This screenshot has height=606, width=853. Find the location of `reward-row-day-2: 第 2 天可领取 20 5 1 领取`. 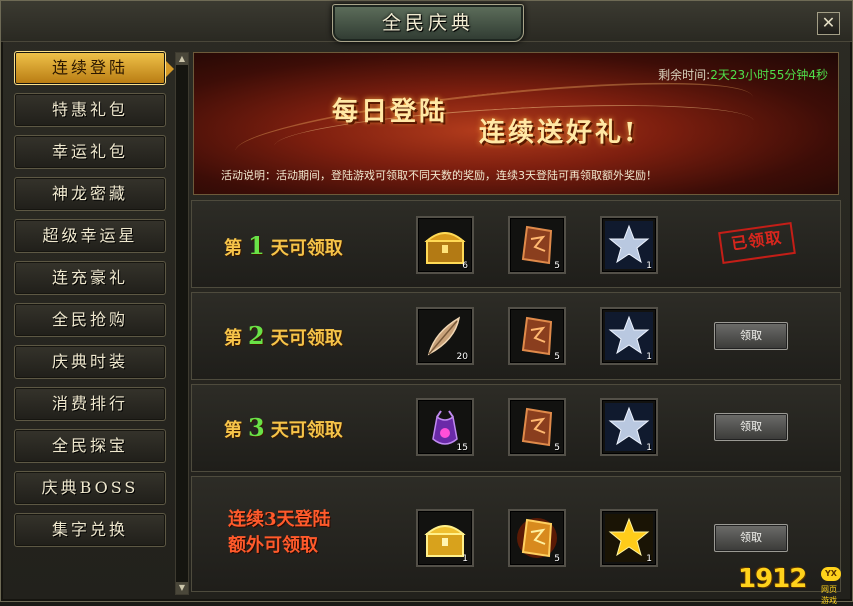

reward-row-day-2: 第 2 天可领取 20 5 1 领取 is located at coordinates (516, 336).